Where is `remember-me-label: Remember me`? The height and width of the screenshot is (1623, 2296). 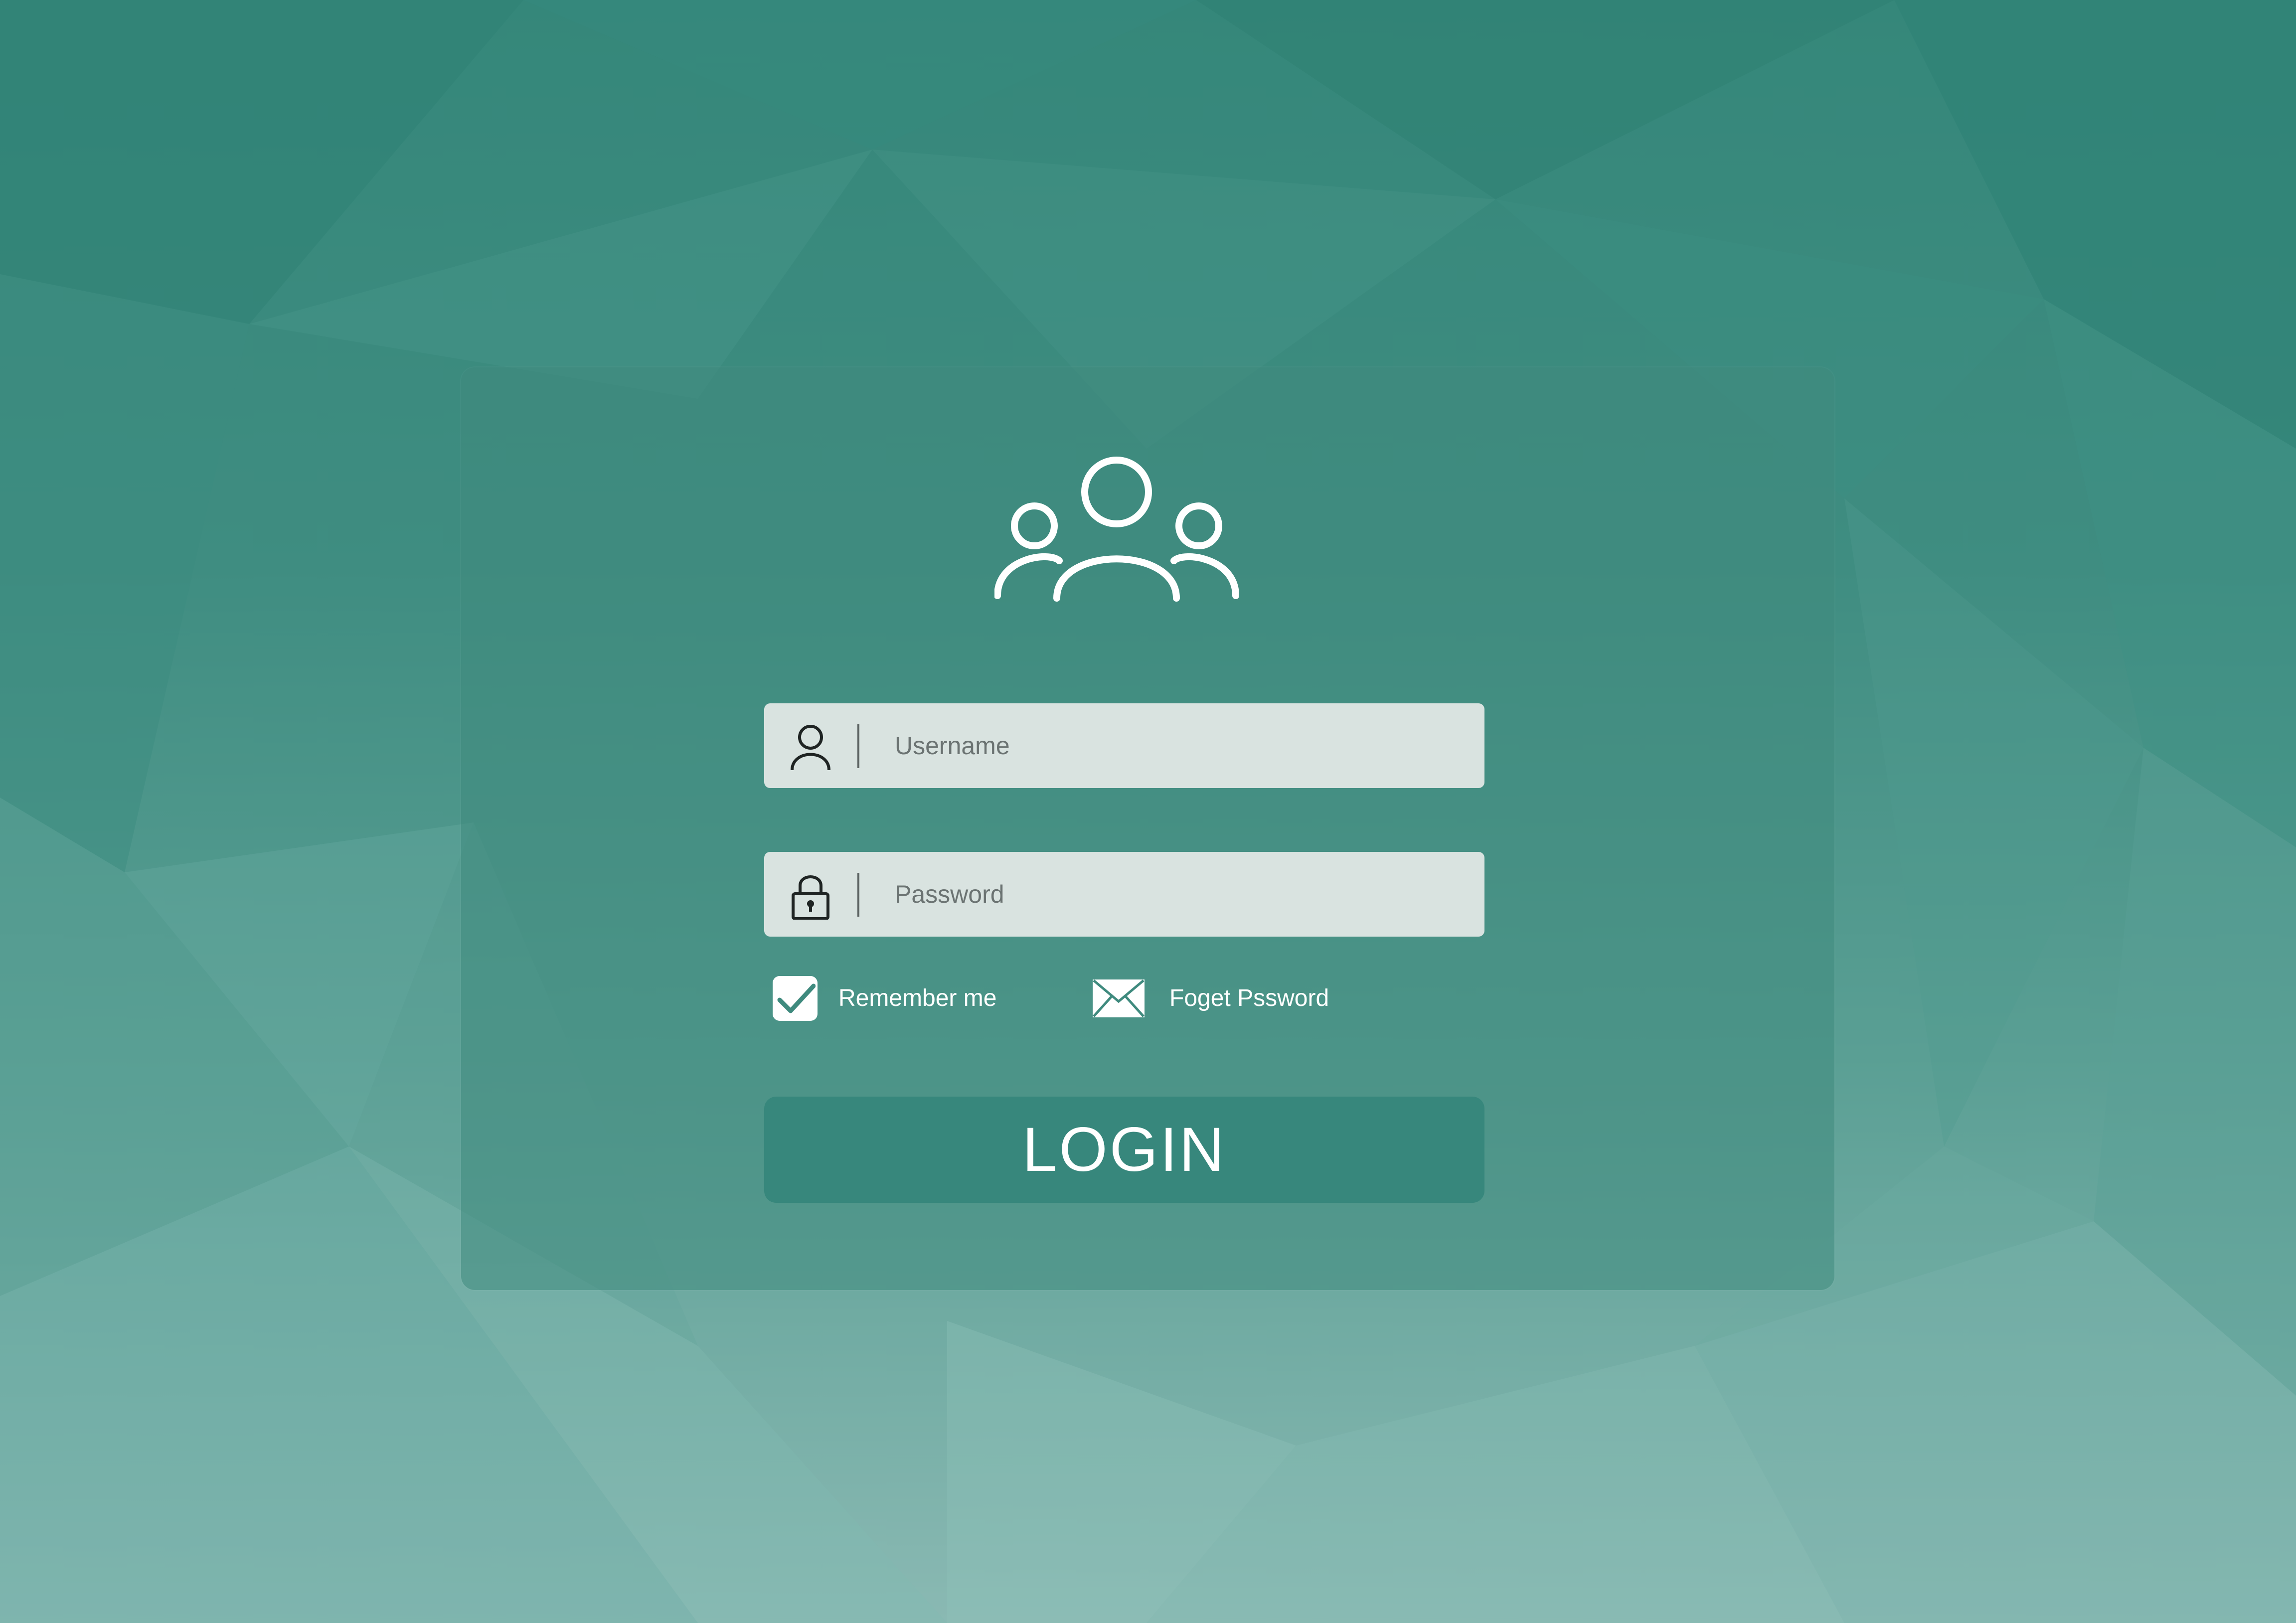
remember-me-label: Remember me is located at coordinates (917, 998).